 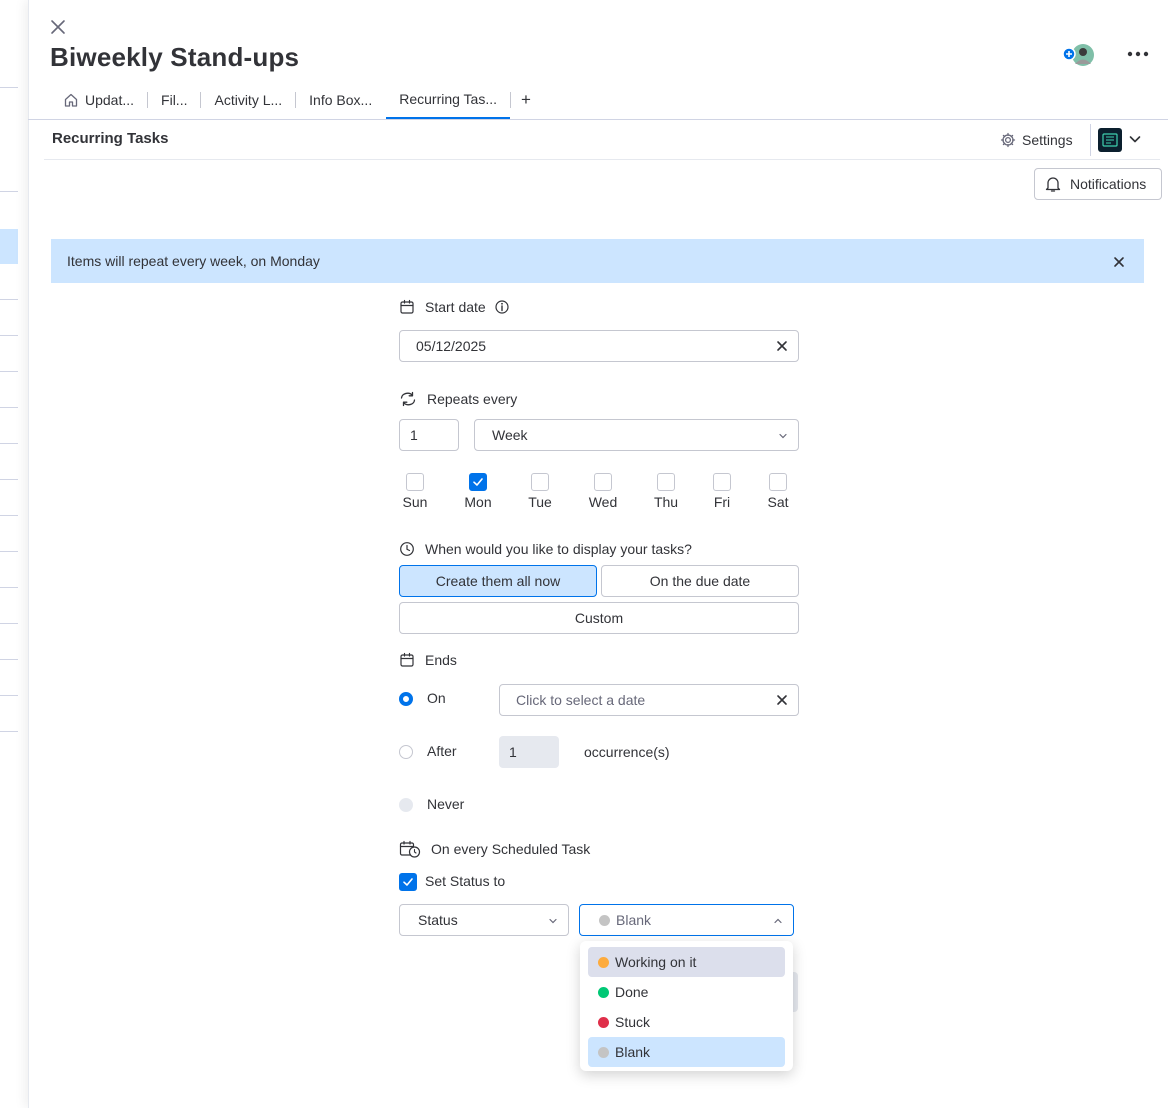 What do you see at coordinates (442, 751) in the screenshot?
I see `ends-after-label: After` at bounding box center [442, 751].